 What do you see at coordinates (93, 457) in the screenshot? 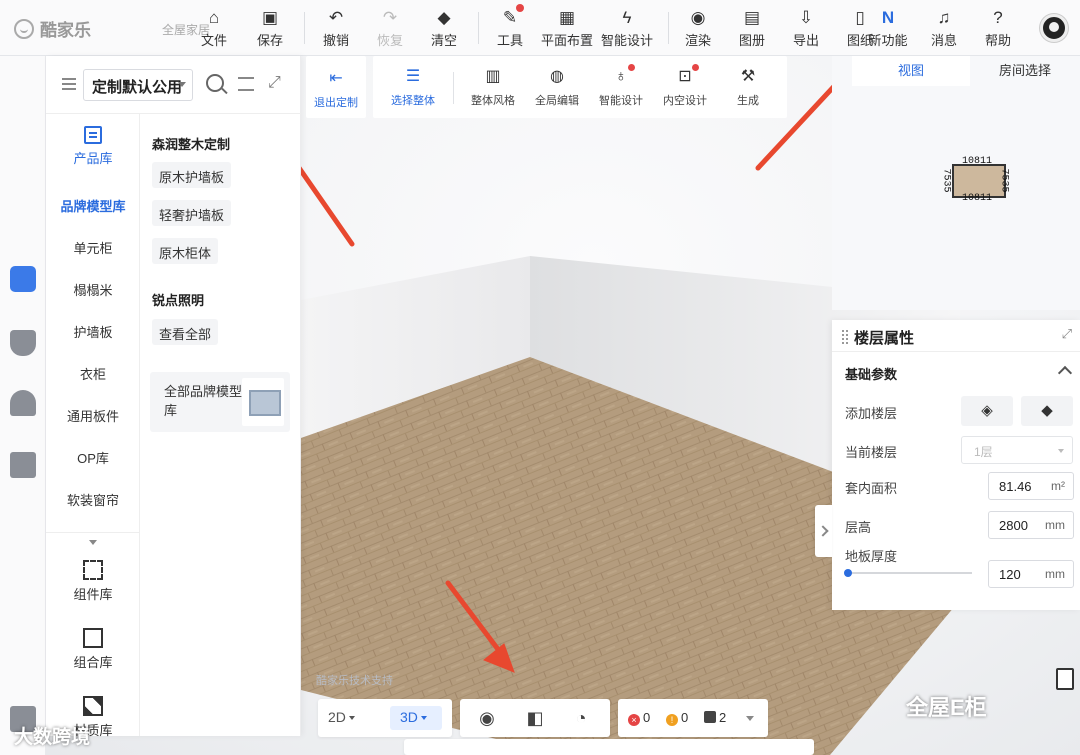
I see `category-op-library: OP库` at bounding box center [93, 457].